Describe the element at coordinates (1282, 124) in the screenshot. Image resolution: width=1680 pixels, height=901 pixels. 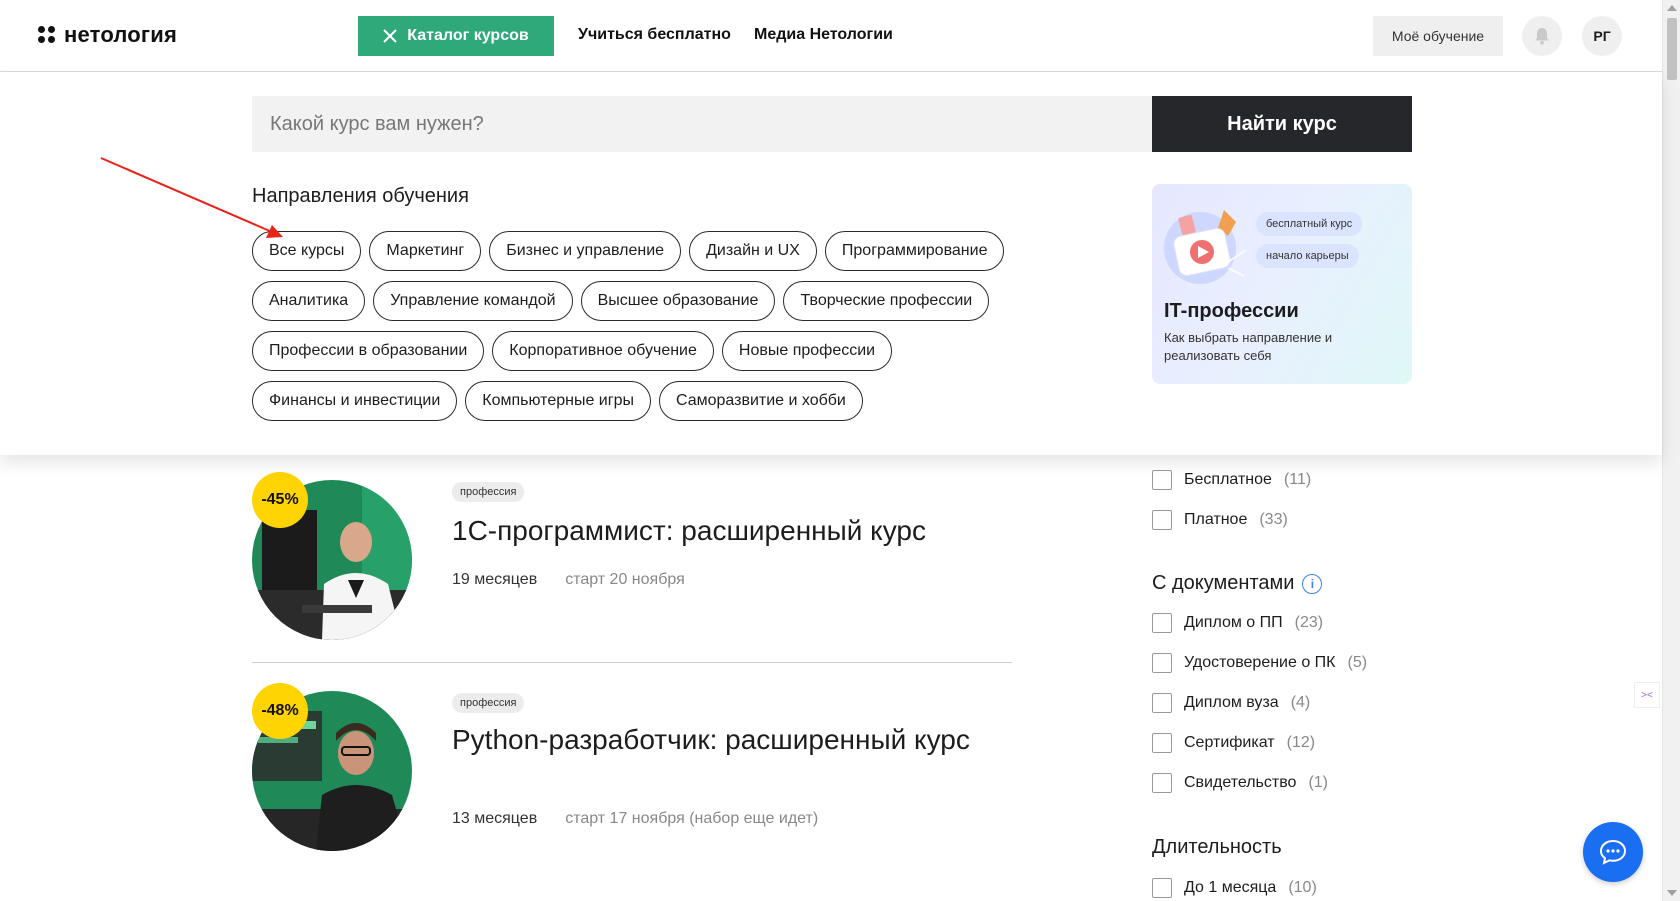
I see `find-course-button: Найти курс` at that location.